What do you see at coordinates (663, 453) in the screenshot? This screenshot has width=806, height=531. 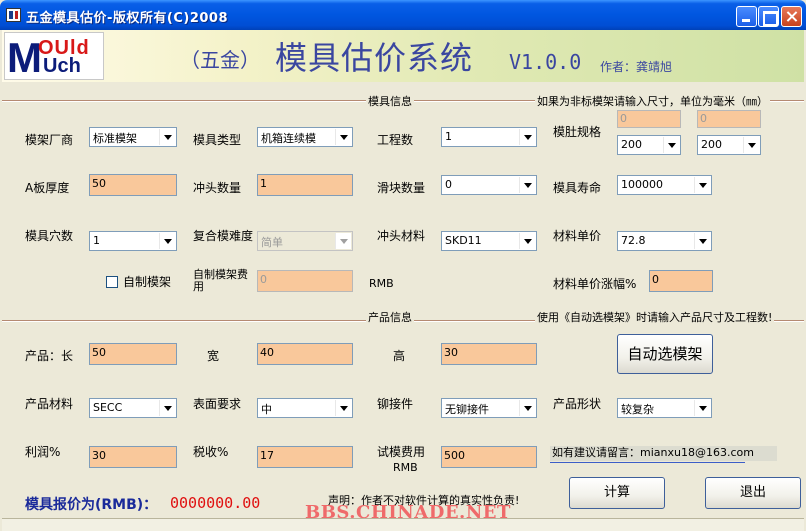 I see `contact-info: 如有建议请留言：mianxu18@163.com` at bounding box center [663, 453].